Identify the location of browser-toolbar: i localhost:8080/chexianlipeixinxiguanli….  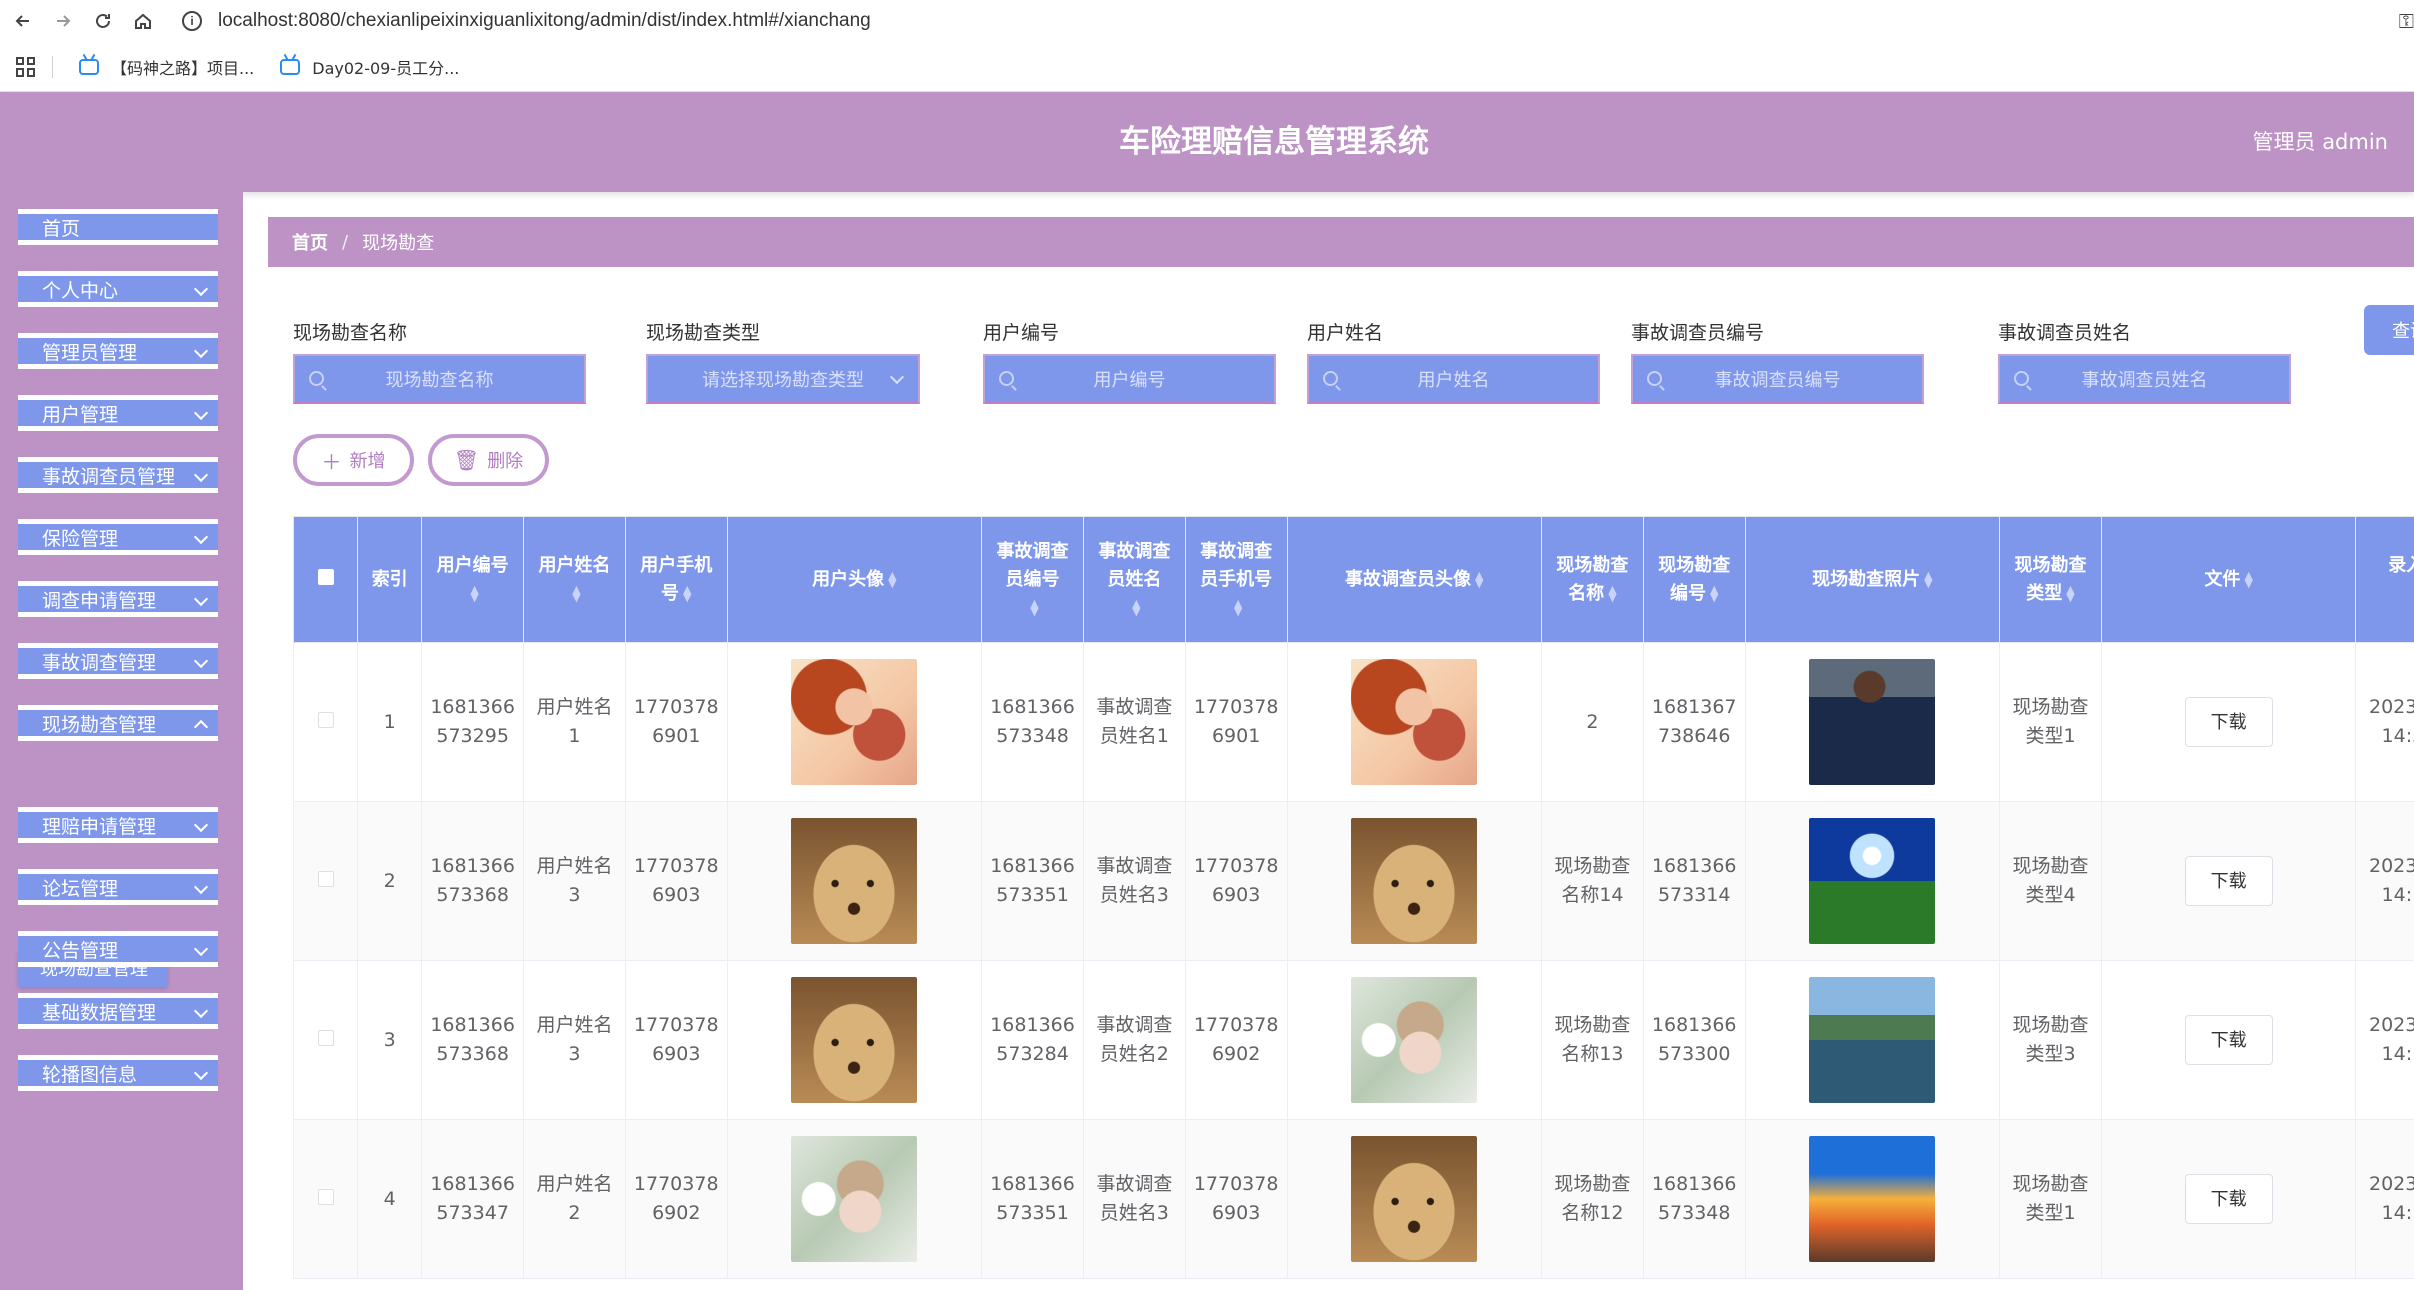
(1207, 21).